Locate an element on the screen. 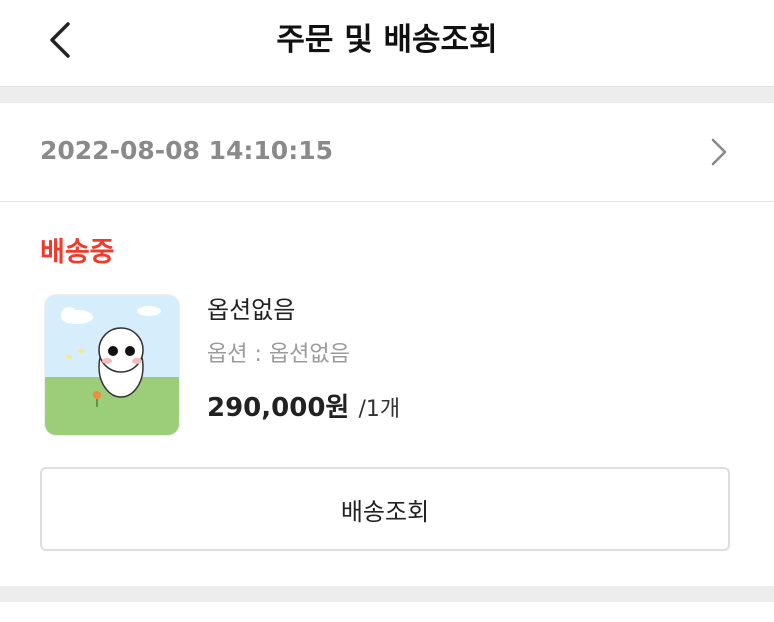 Image resolution: width=774 pixels, height=622 pixels. order-date: 2022-08-08 14:10:15 is located at coordinates (186, 150).